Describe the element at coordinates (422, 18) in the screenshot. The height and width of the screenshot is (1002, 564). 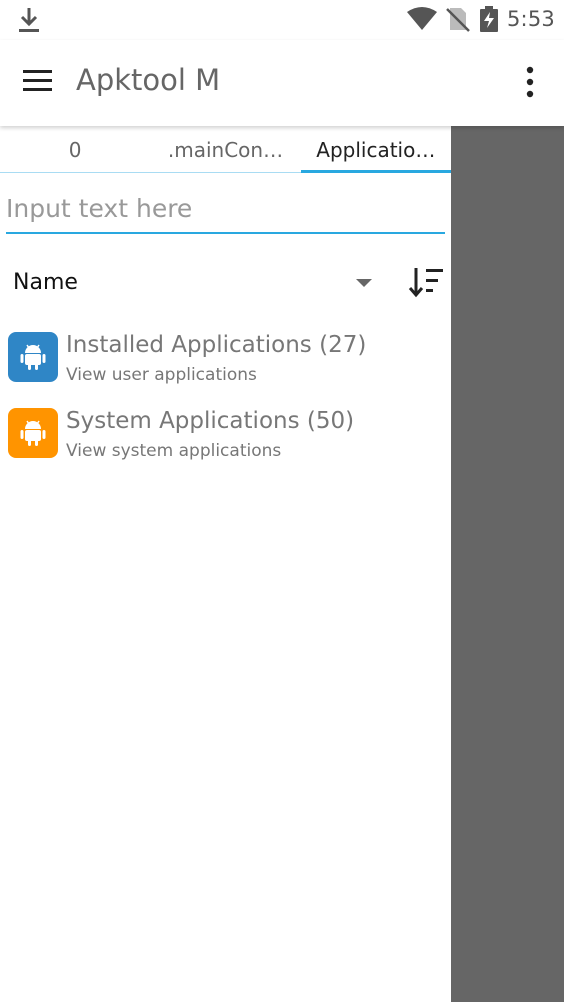
I see `wifi-icon` at that location.